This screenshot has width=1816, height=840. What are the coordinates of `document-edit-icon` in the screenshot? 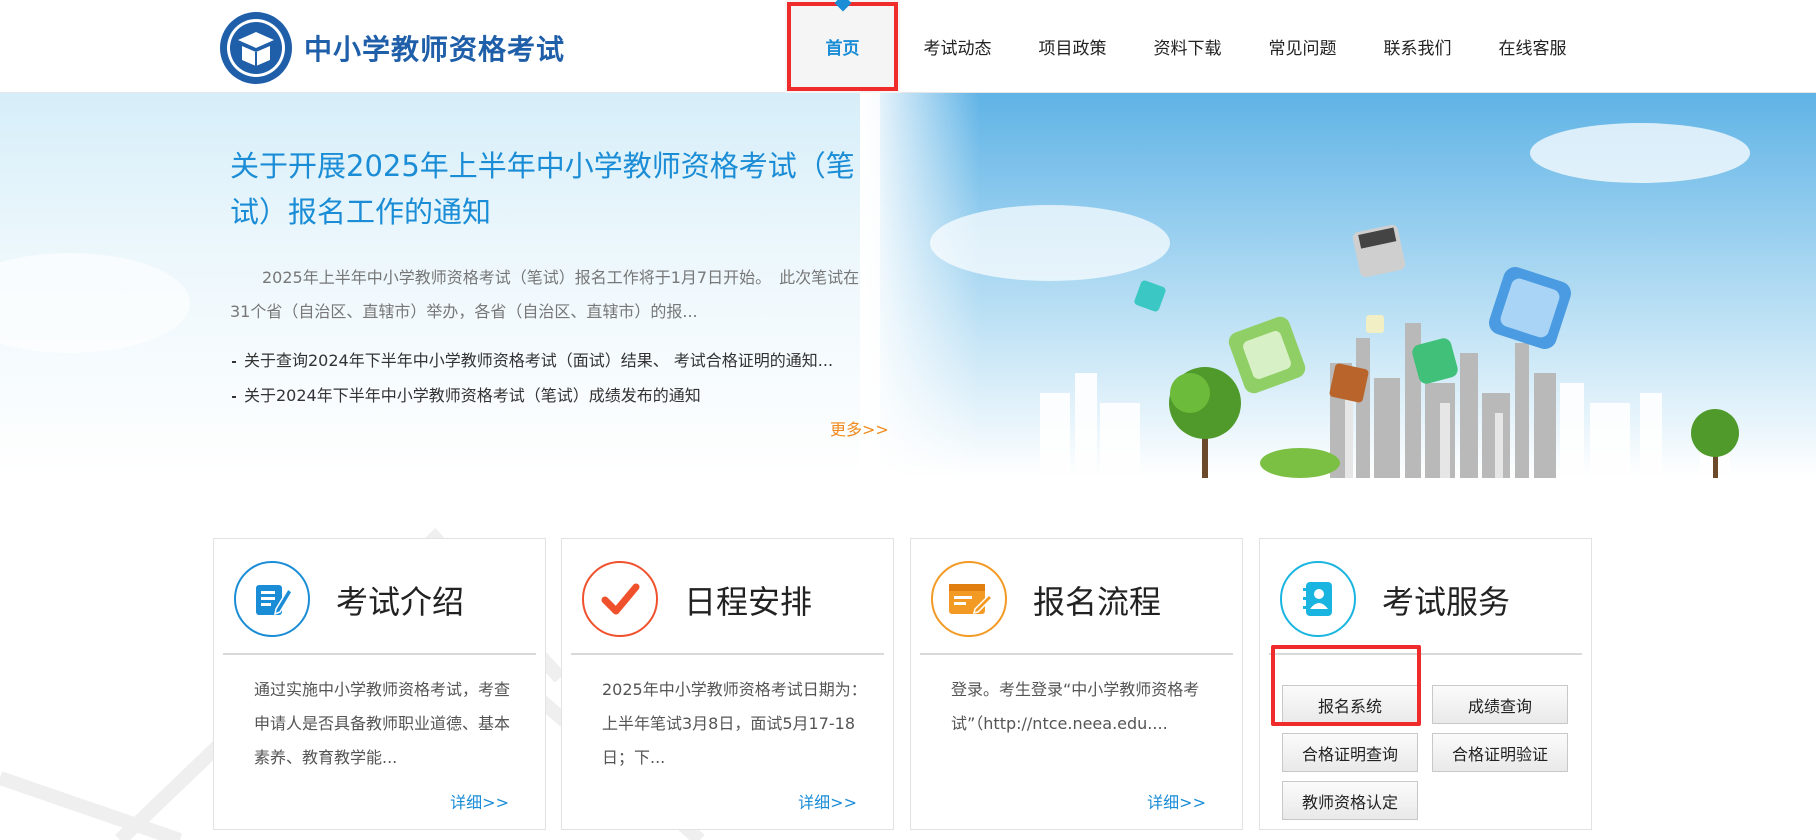 It's located at (272, 599).